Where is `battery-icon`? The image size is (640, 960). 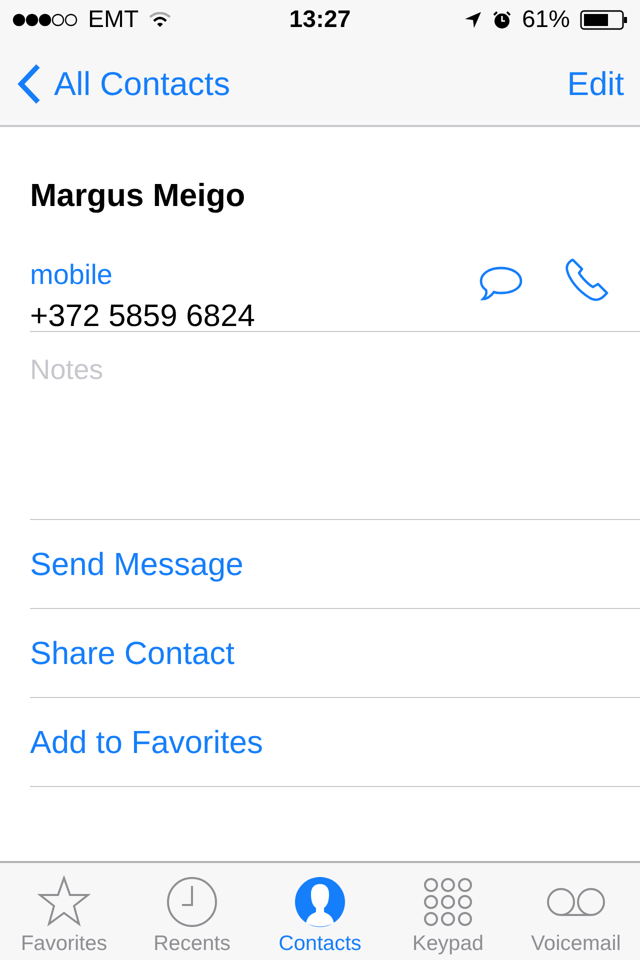 battery-icon is located at coordinates (604, 20).